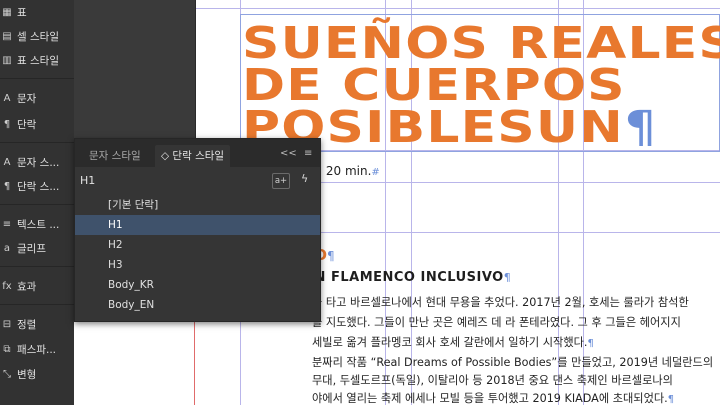 This screenshot has height=405, width=720. I want to click on toolbar-item-character: A 문자, so click(37, 98).